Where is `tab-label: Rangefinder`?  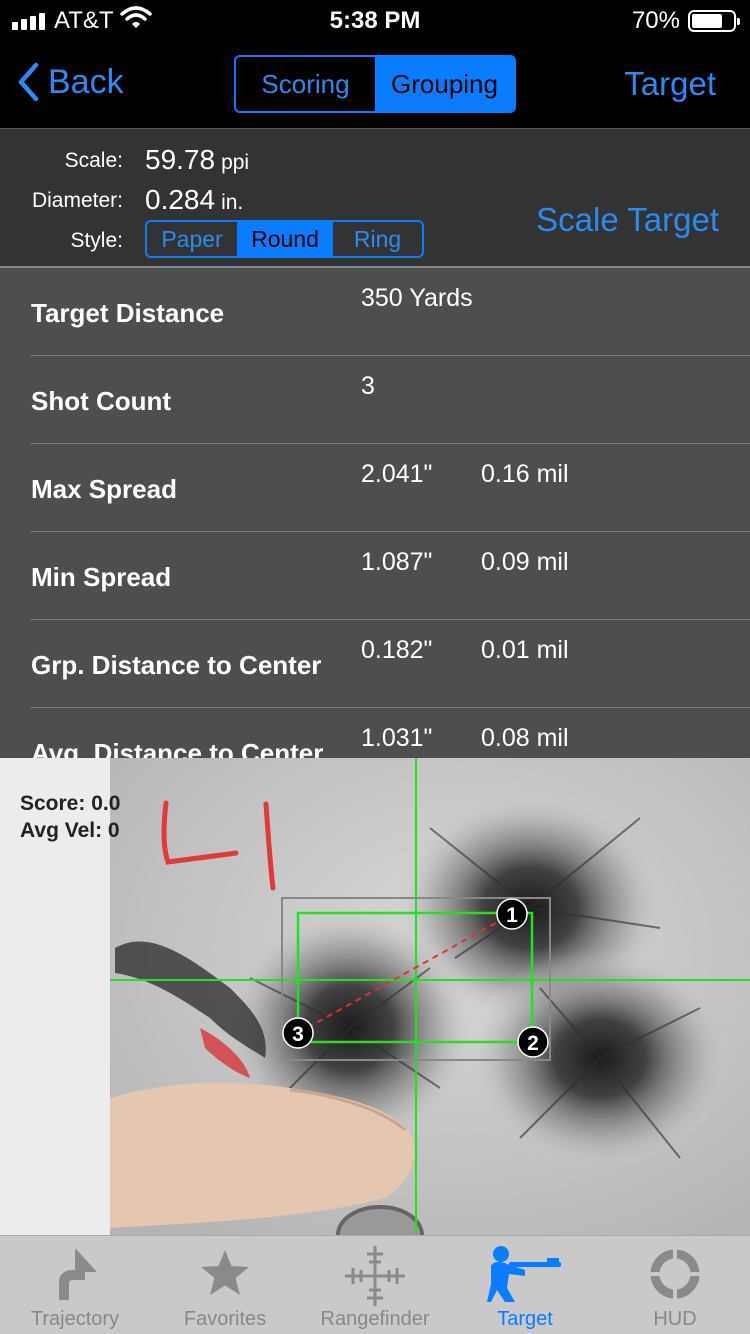
tab-label: Rangefinder is located at coordinates (375, 1319).